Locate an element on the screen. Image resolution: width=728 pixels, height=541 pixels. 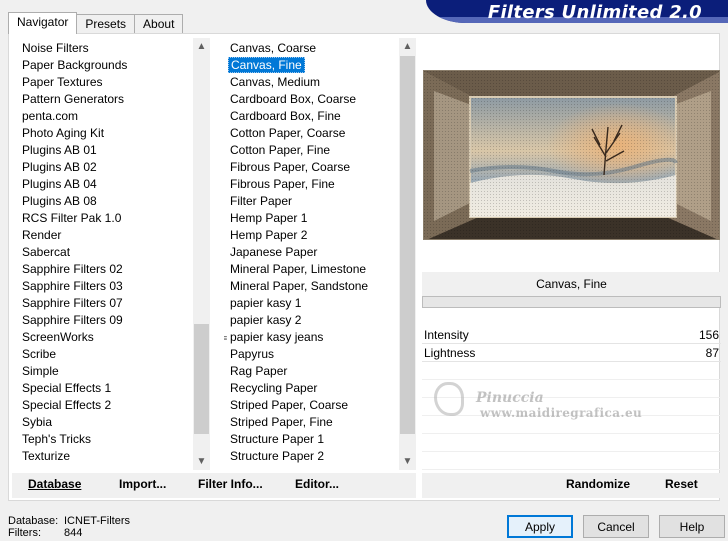
filter-item-label: papier kasy jeans is located at coordinates (277, 337).